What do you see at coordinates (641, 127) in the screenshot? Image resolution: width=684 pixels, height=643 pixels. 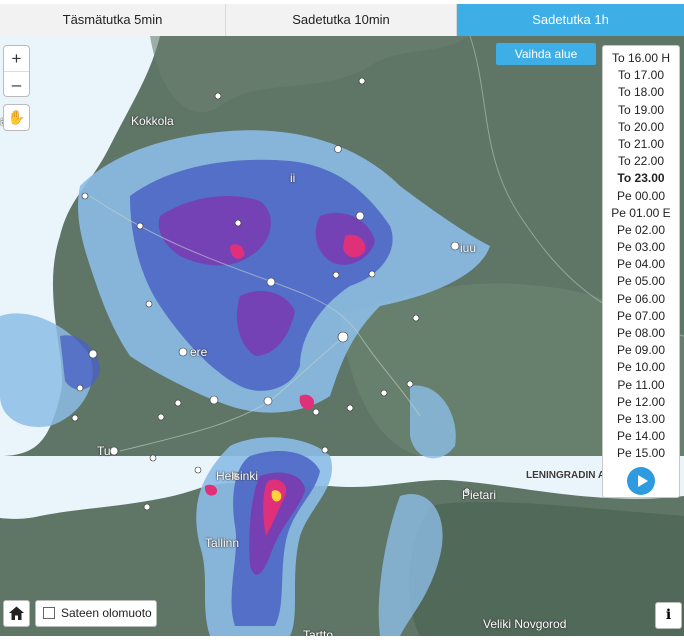 I see `time-item: To 20.00` at bounding box center [641, 127].